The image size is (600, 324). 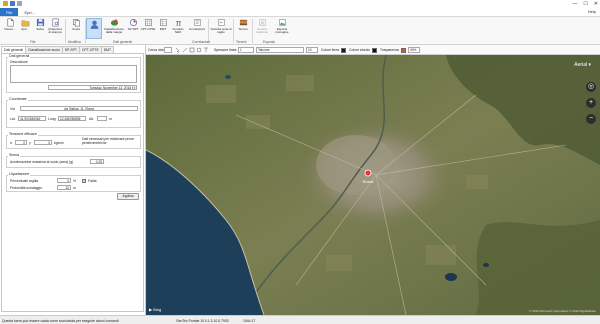 I want to click on font-size-select: 10, so click(x=312, y=50).